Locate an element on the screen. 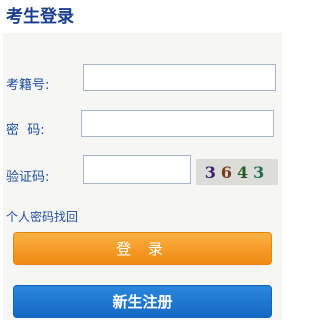 This screenshot has height=320, width=320. captcha-label: 验证码: is located at coordinates (28, 177).